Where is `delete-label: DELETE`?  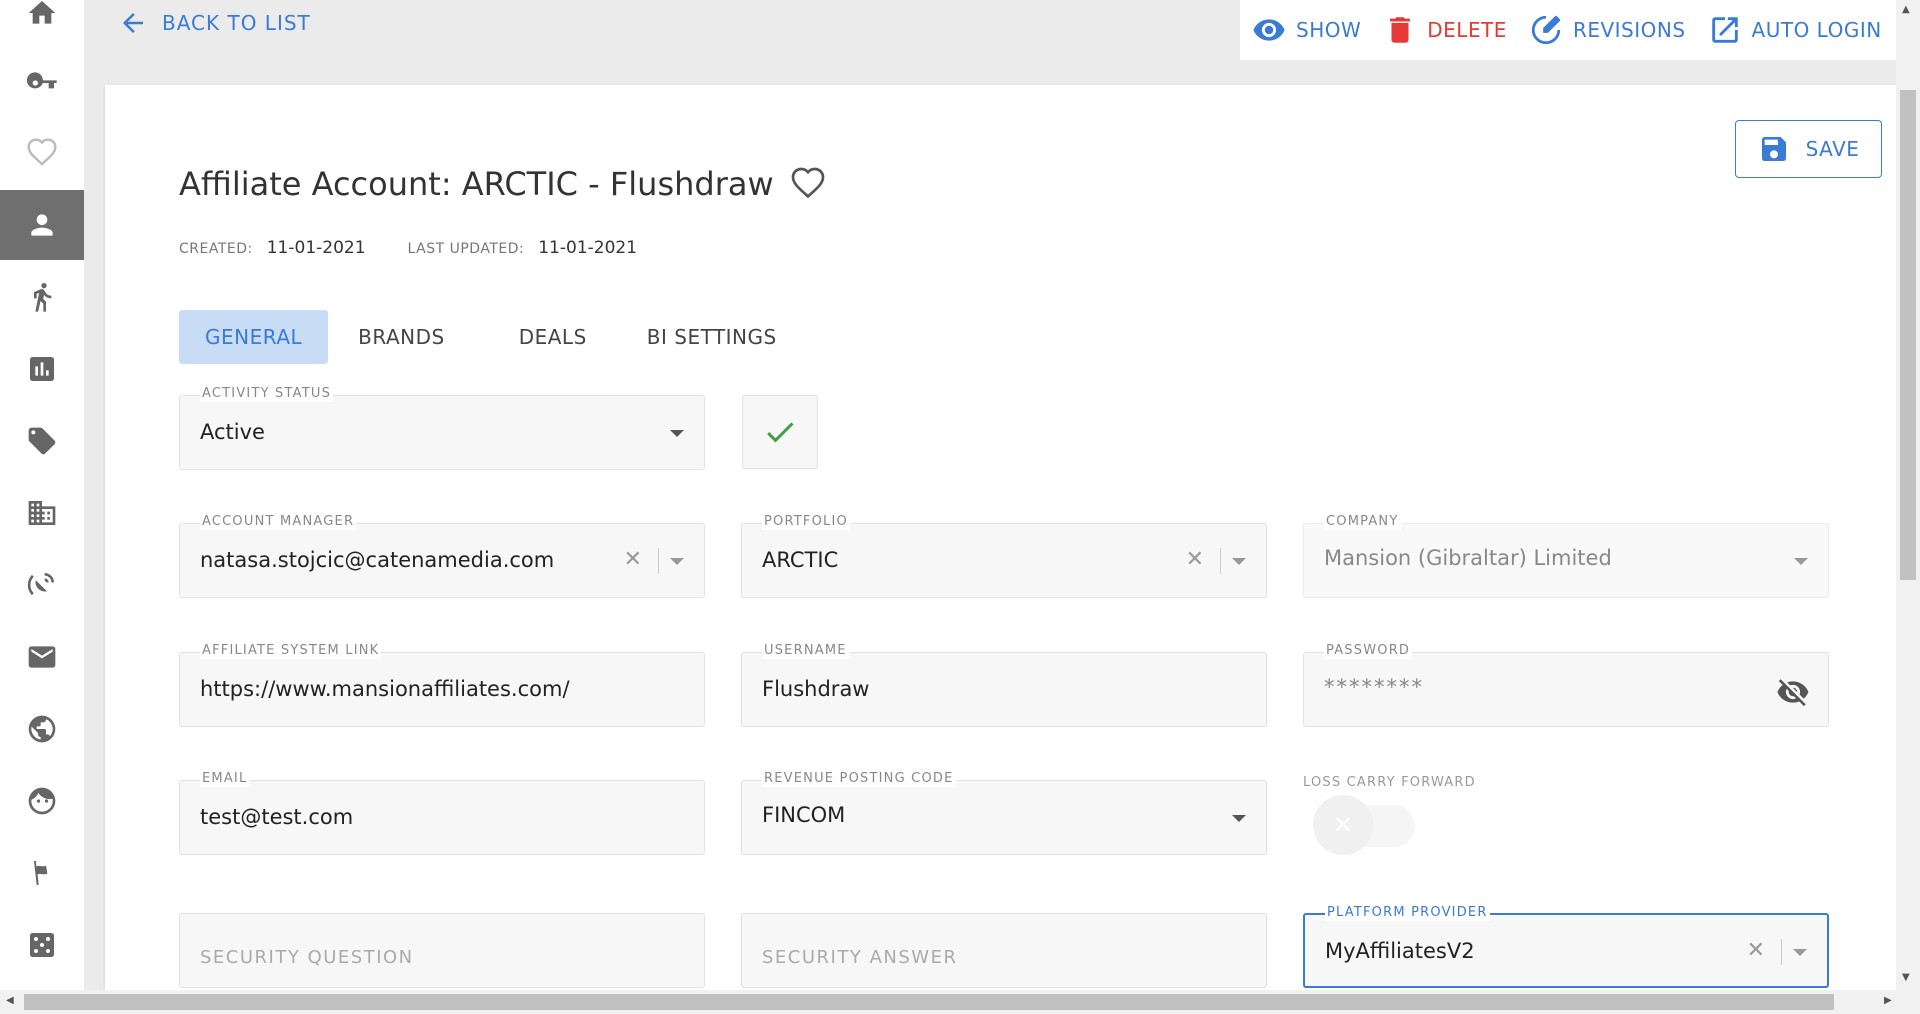
delete-label: DELETE is located at coordinates (1467, 30).